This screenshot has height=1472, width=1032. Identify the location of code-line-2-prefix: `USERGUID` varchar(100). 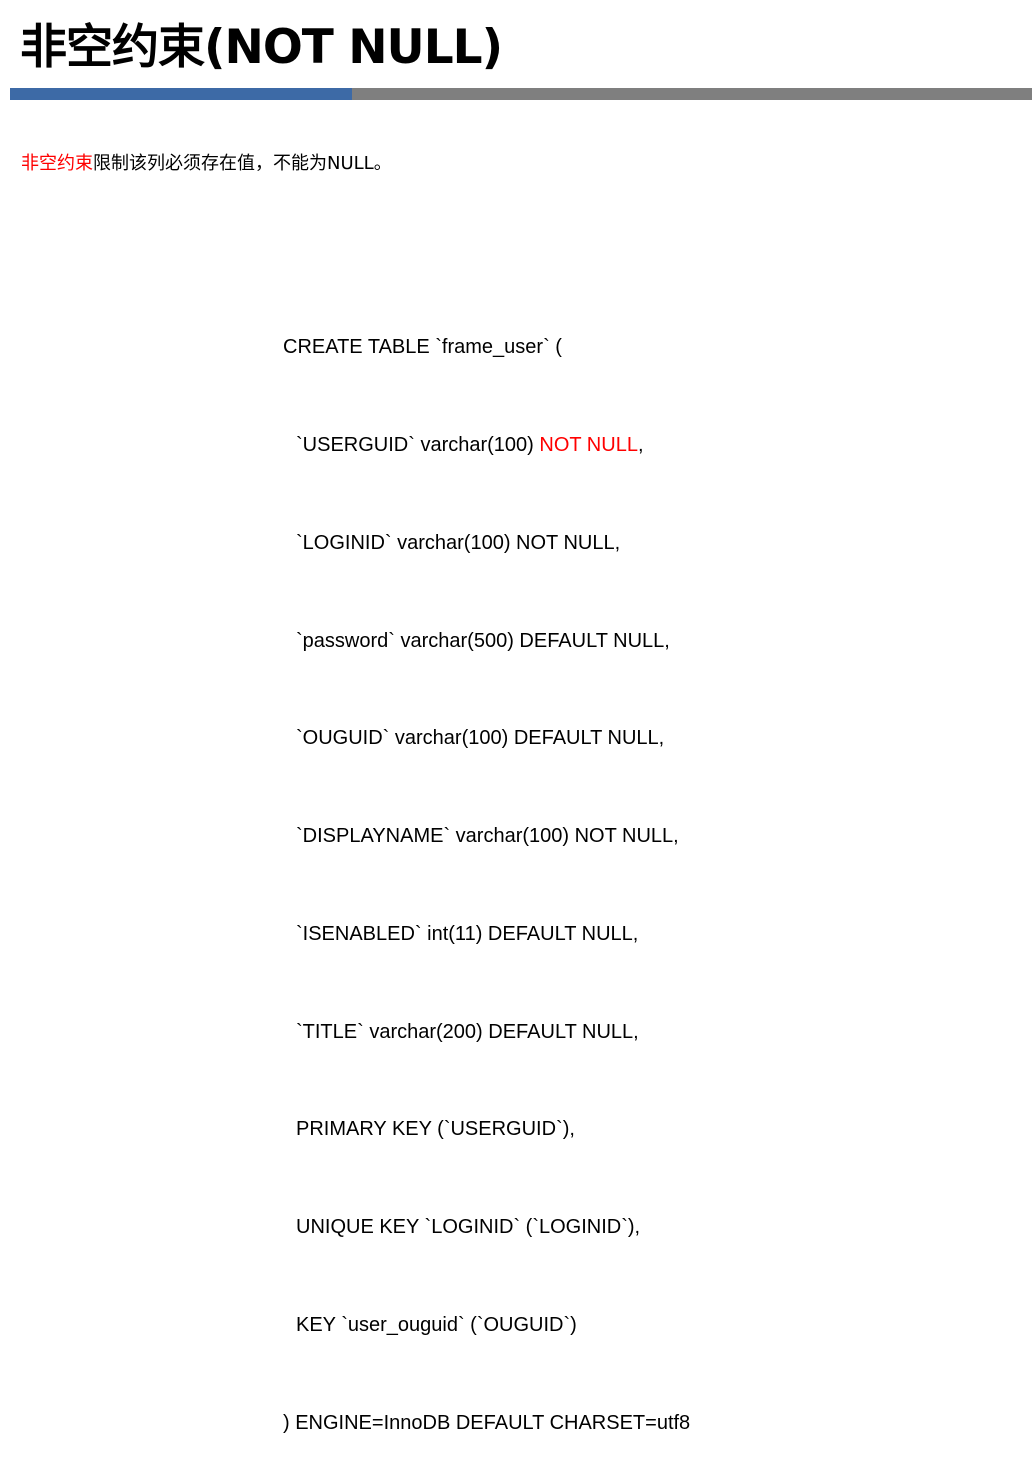
(418, 444).